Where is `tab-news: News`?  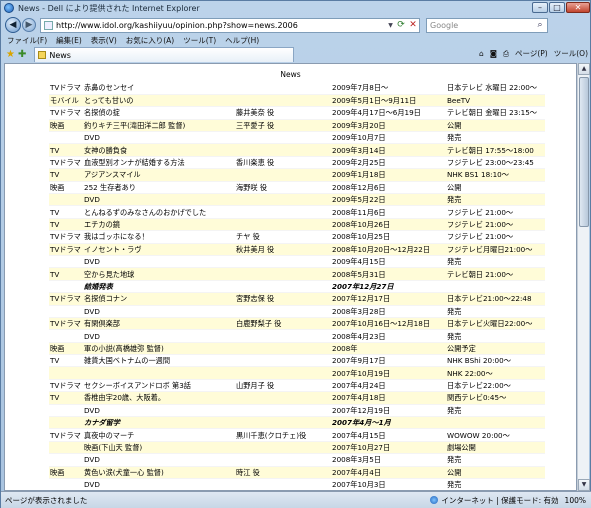
tab-news: News is located at coordinates (164, 54).